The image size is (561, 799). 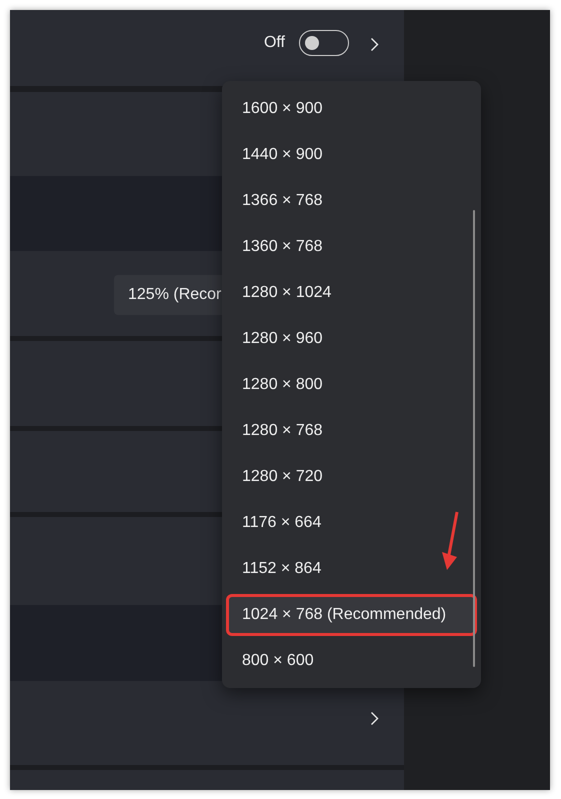 What do you see at coordinates (351, 661) in the screenshot?
I see `menu-item: 800 × 600` at bounding box center [351, 661].